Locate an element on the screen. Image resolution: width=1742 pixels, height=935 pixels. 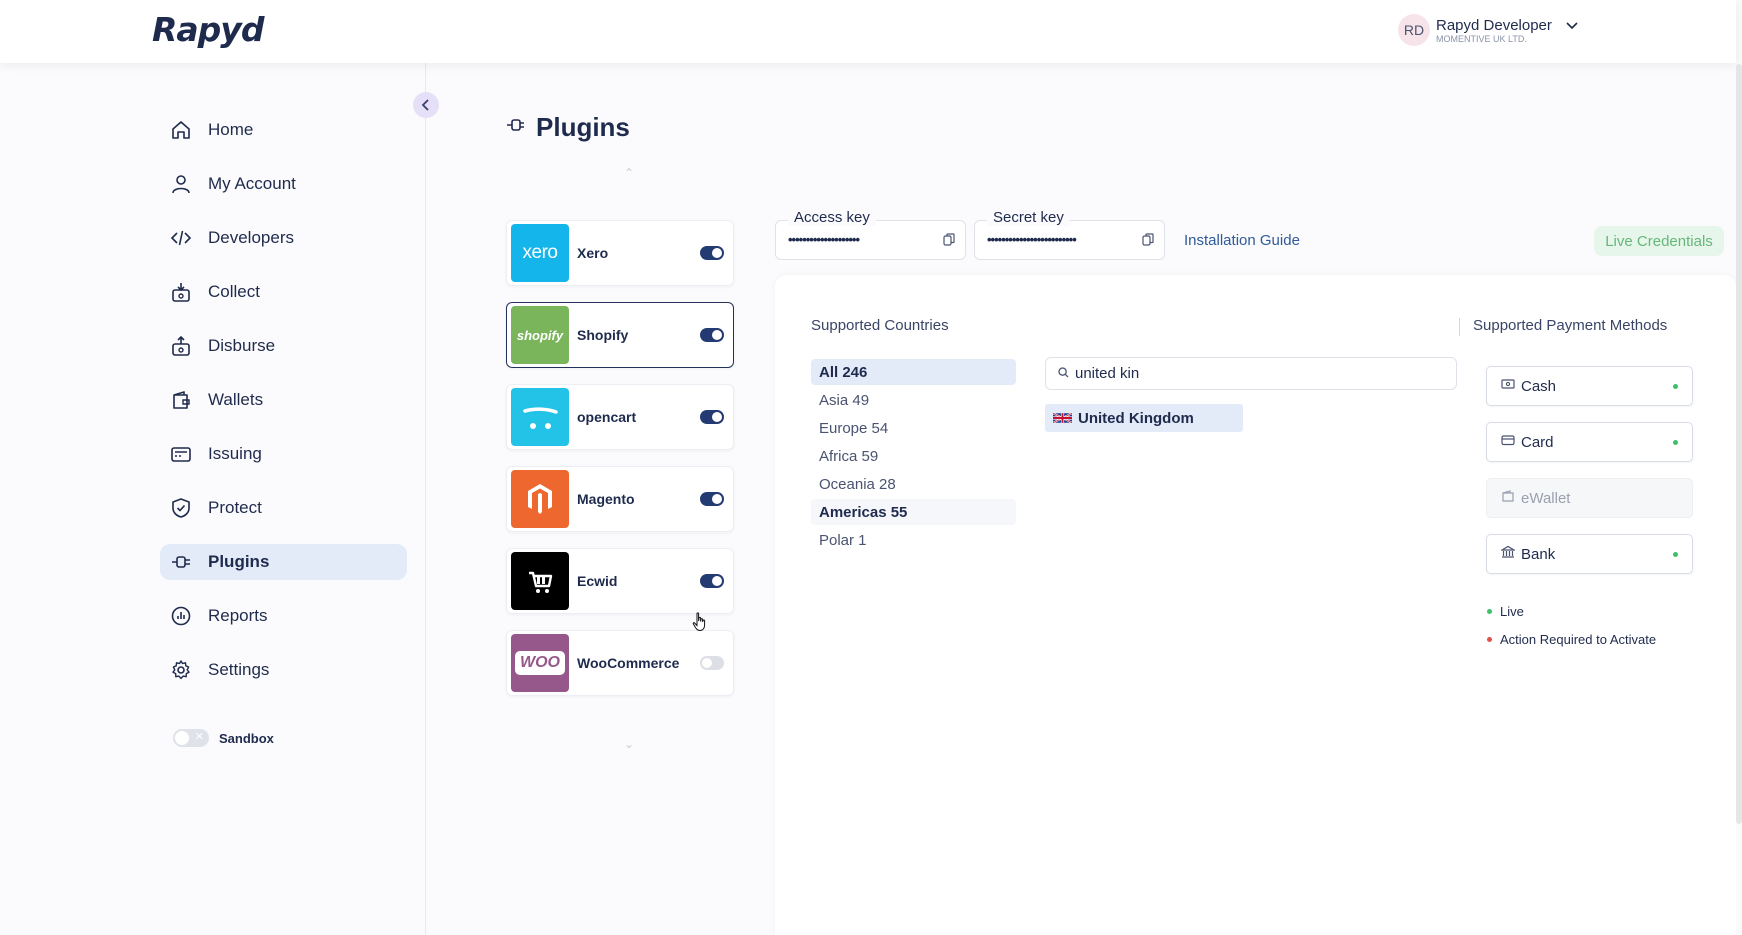
sandbox-toggle: ✕ is located at coordinates (191, 738).